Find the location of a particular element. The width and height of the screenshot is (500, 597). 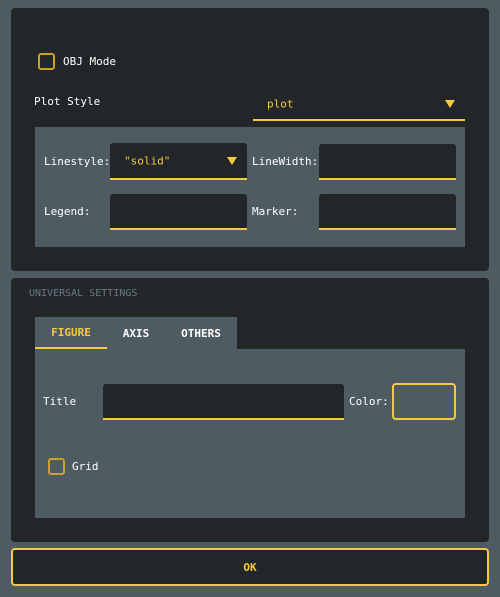

plot-style-label: Plot Style is located at coordinates (67, 101).